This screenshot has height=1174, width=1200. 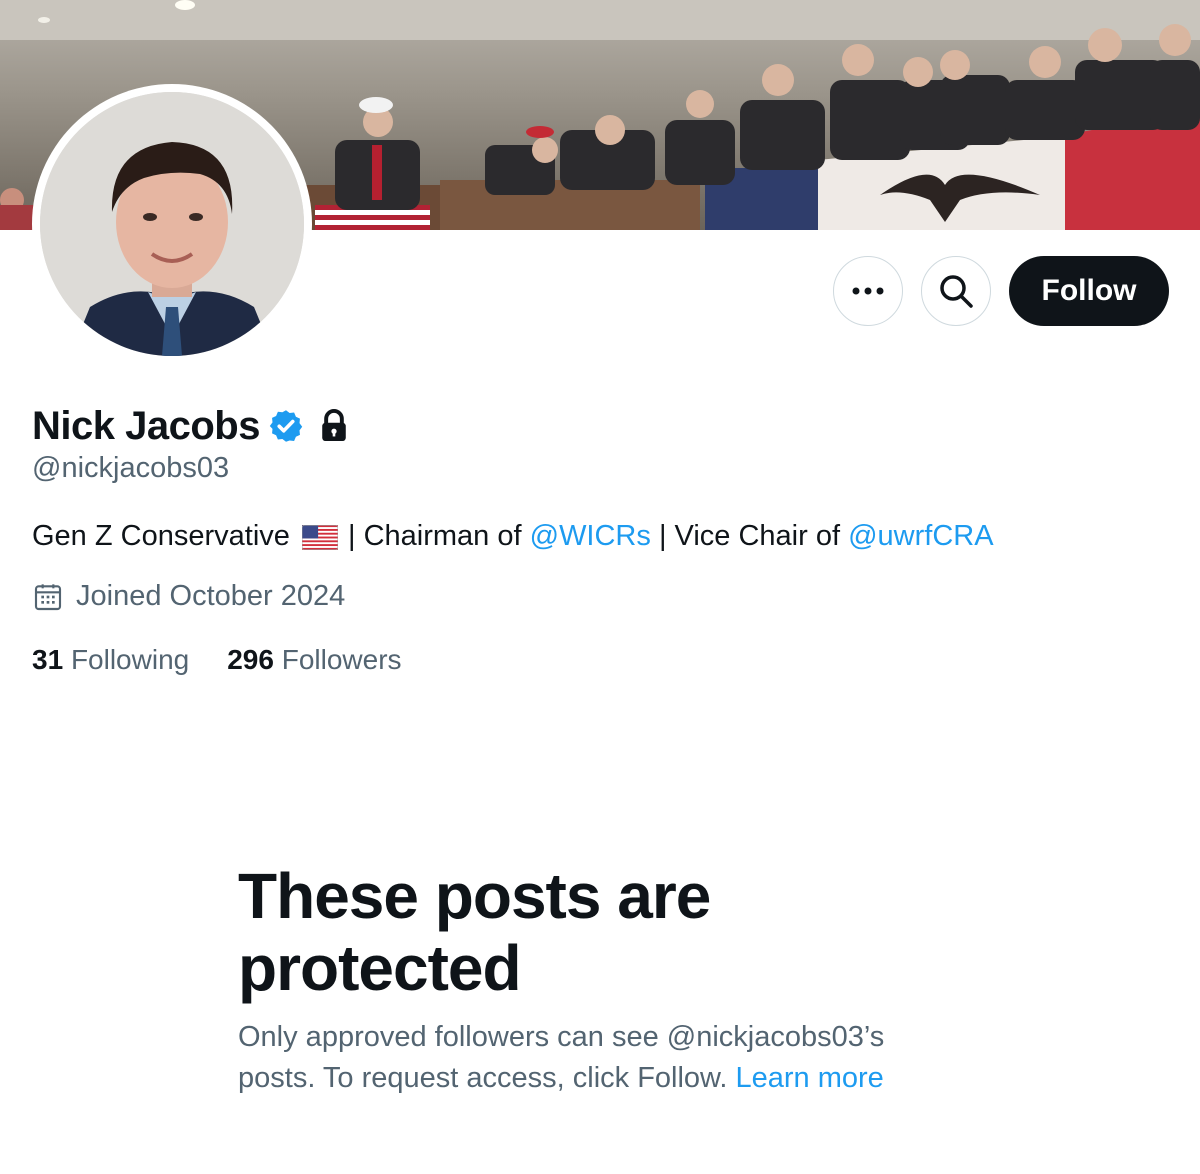 I want to click on ellipsis-icon, so click(x=868, y=291).